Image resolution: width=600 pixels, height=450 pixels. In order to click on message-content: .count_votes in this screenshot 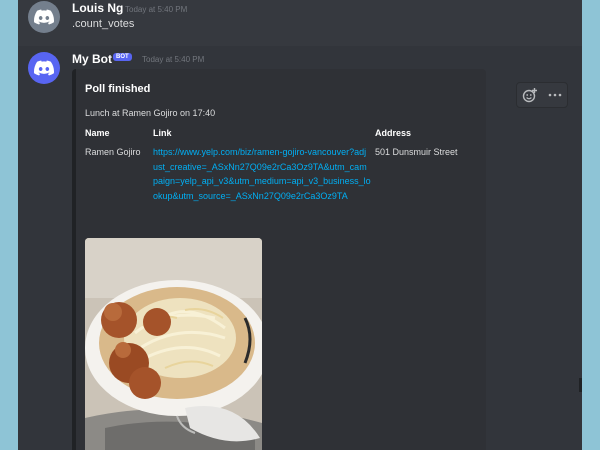, I will do `click(103, 24)`.